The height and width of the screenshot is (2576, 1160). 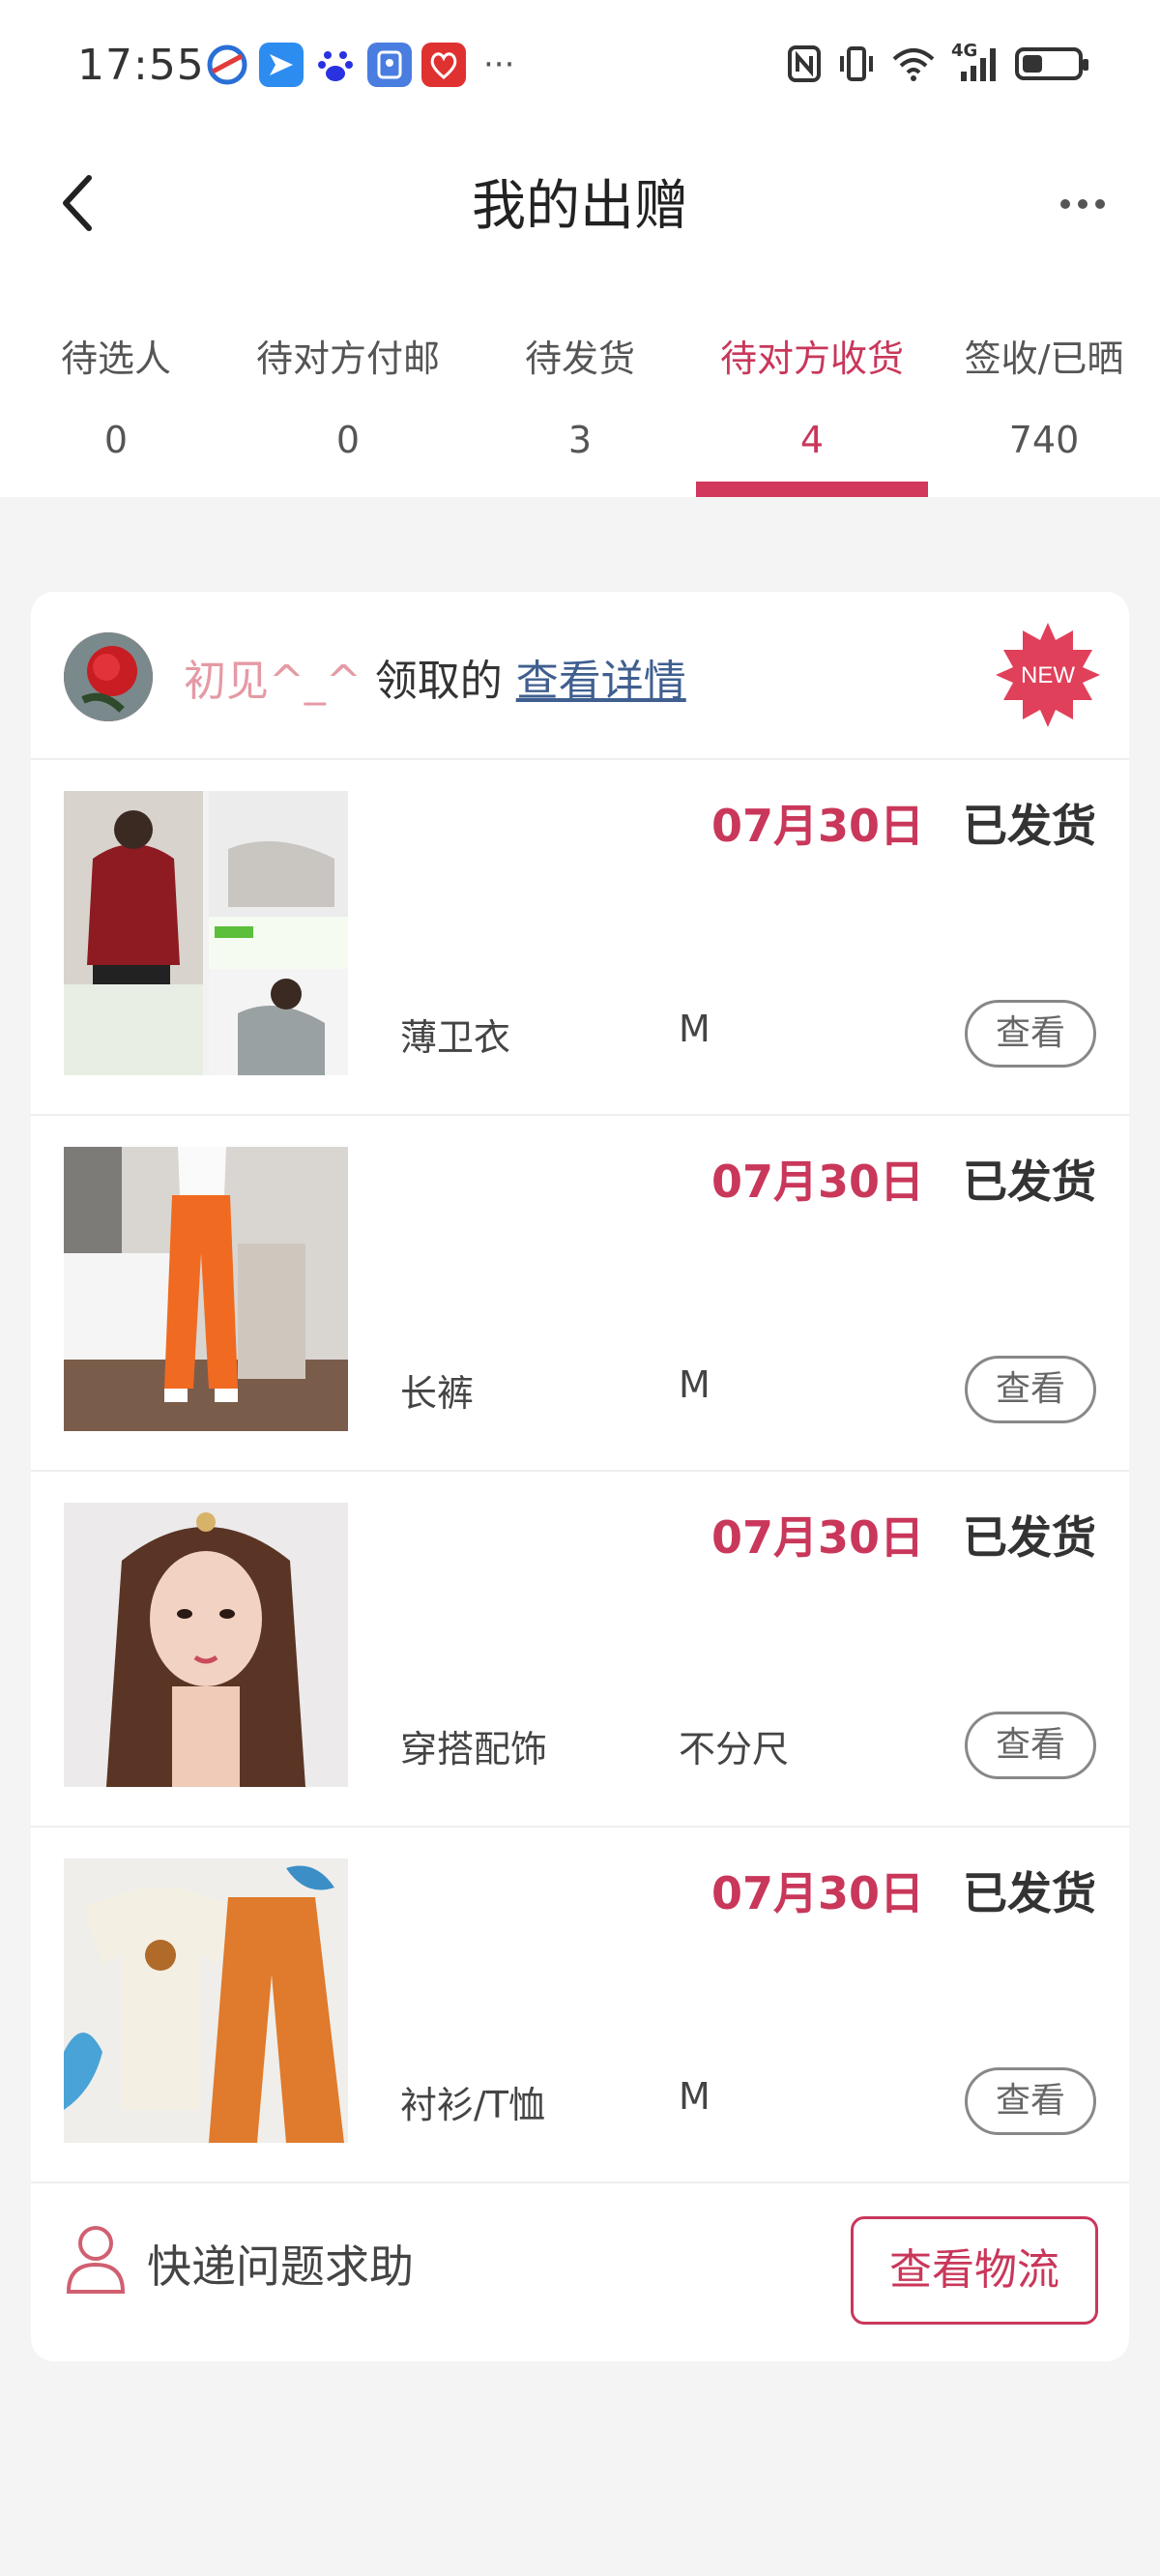 What do you see at coordinates (273, 681) in the screenshot?
I see `claimer-username: 初见^_^` at bounding box center [273, 681].